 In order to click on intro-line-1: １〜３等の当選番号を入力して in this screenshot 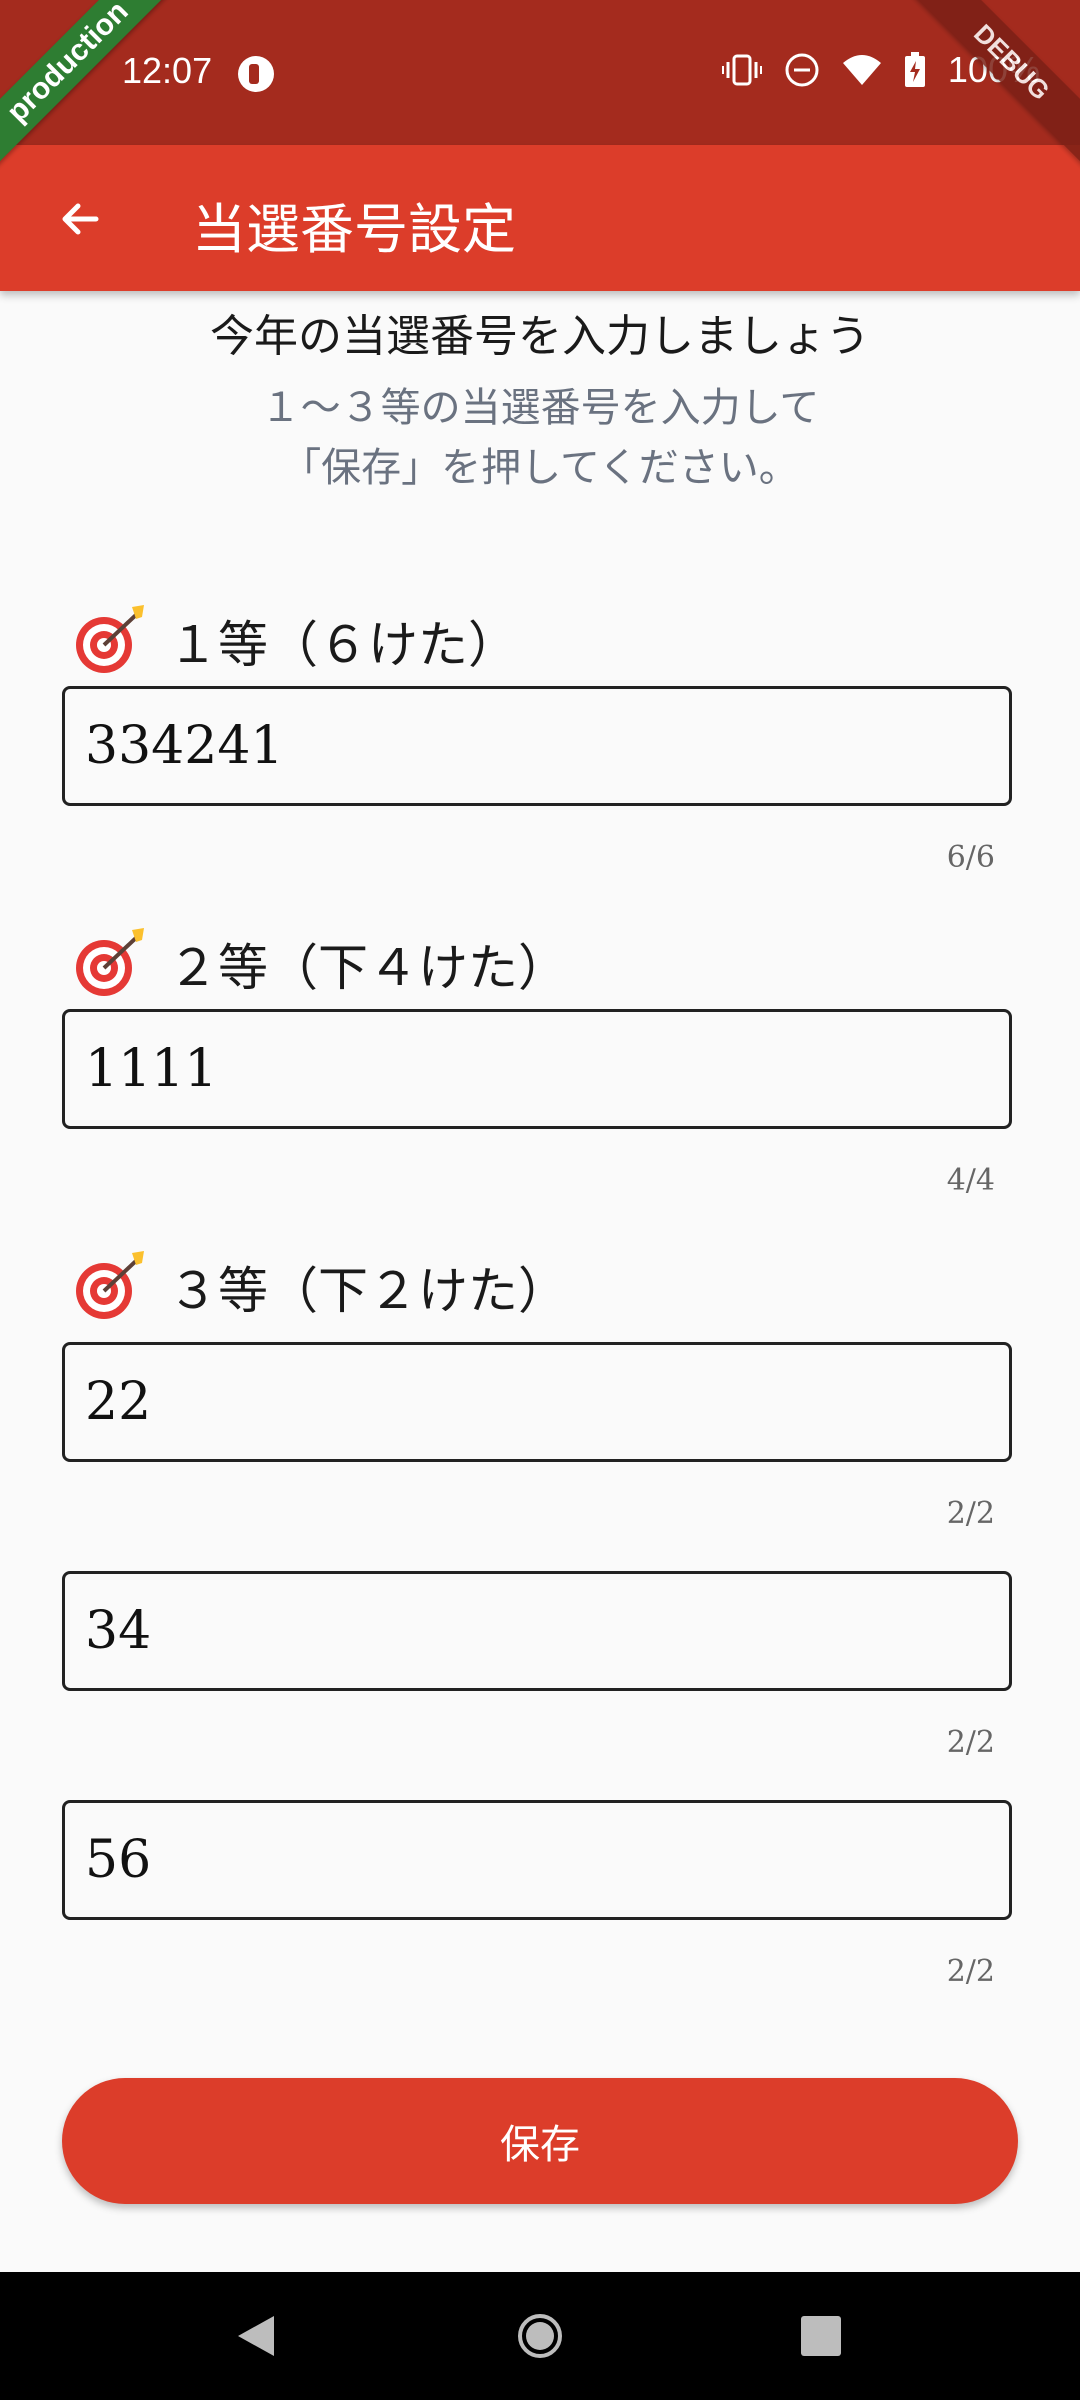, I will do `click(540, 408)`.